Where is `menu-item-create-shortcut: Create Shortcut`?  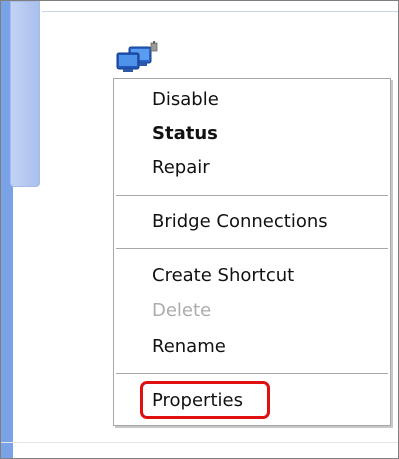 menu-item-create-shortcut: Create Shortcut is located at coordinates (252, 276).